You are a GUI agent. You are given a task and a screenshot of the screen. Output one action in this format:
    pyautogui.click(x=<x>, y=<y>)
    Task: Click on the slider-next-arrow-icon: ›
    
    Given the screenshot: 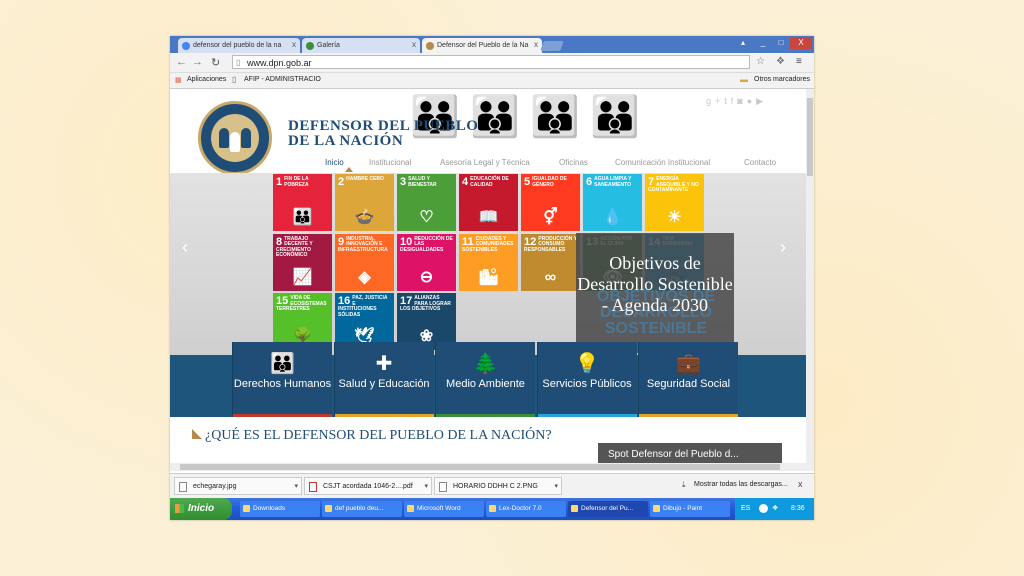 What is the action you would take?
    pyautogui.click(x=783, y=247)
    